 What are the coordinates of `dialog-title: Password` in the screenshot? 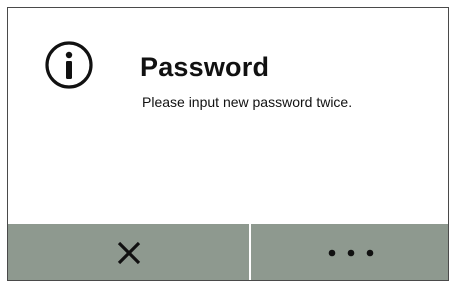 It's located at (205, 67).